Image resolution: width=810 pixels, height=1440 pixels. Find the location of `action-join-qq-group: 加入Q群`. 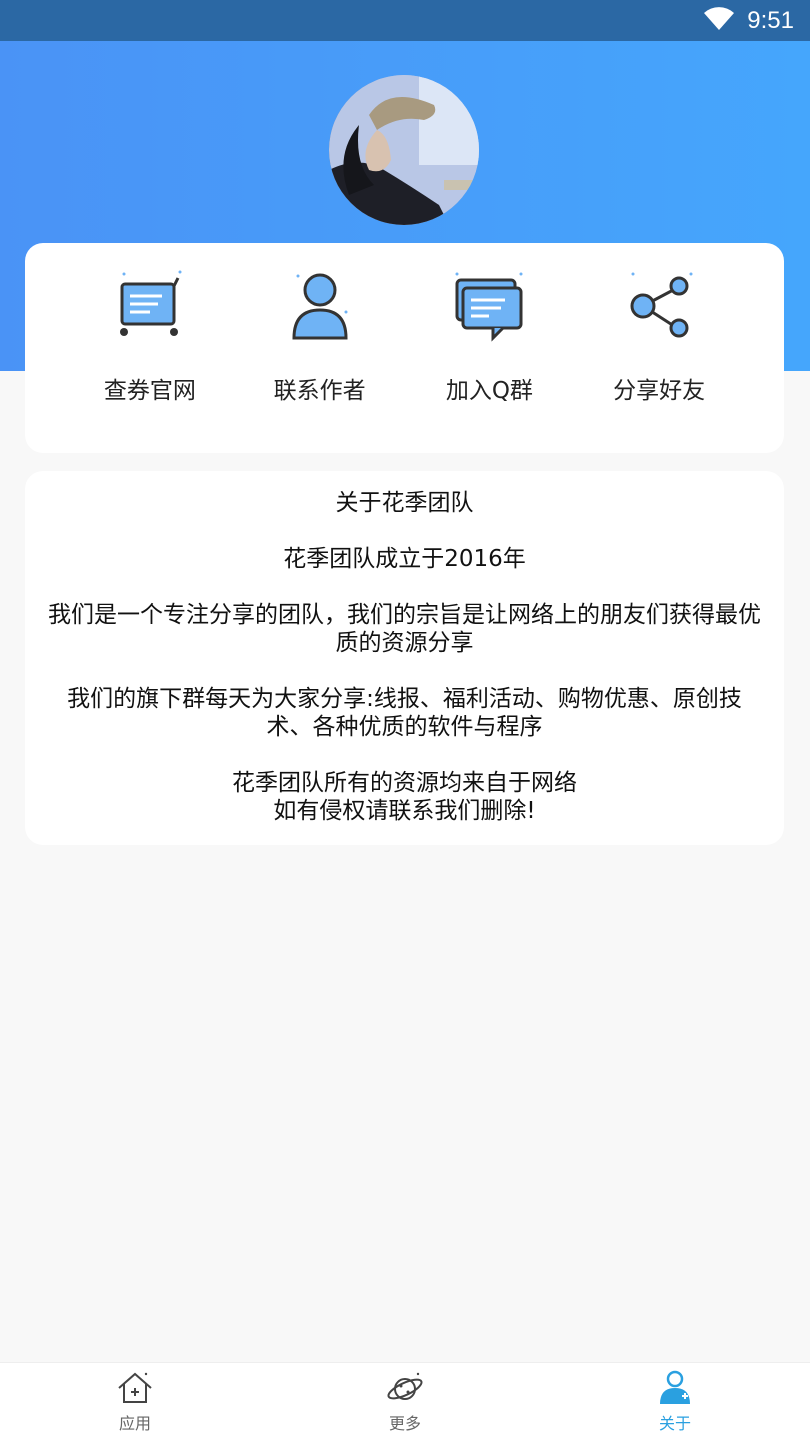

action-join-qq-group: 加入Q群 is located at coordinates (489, 357).